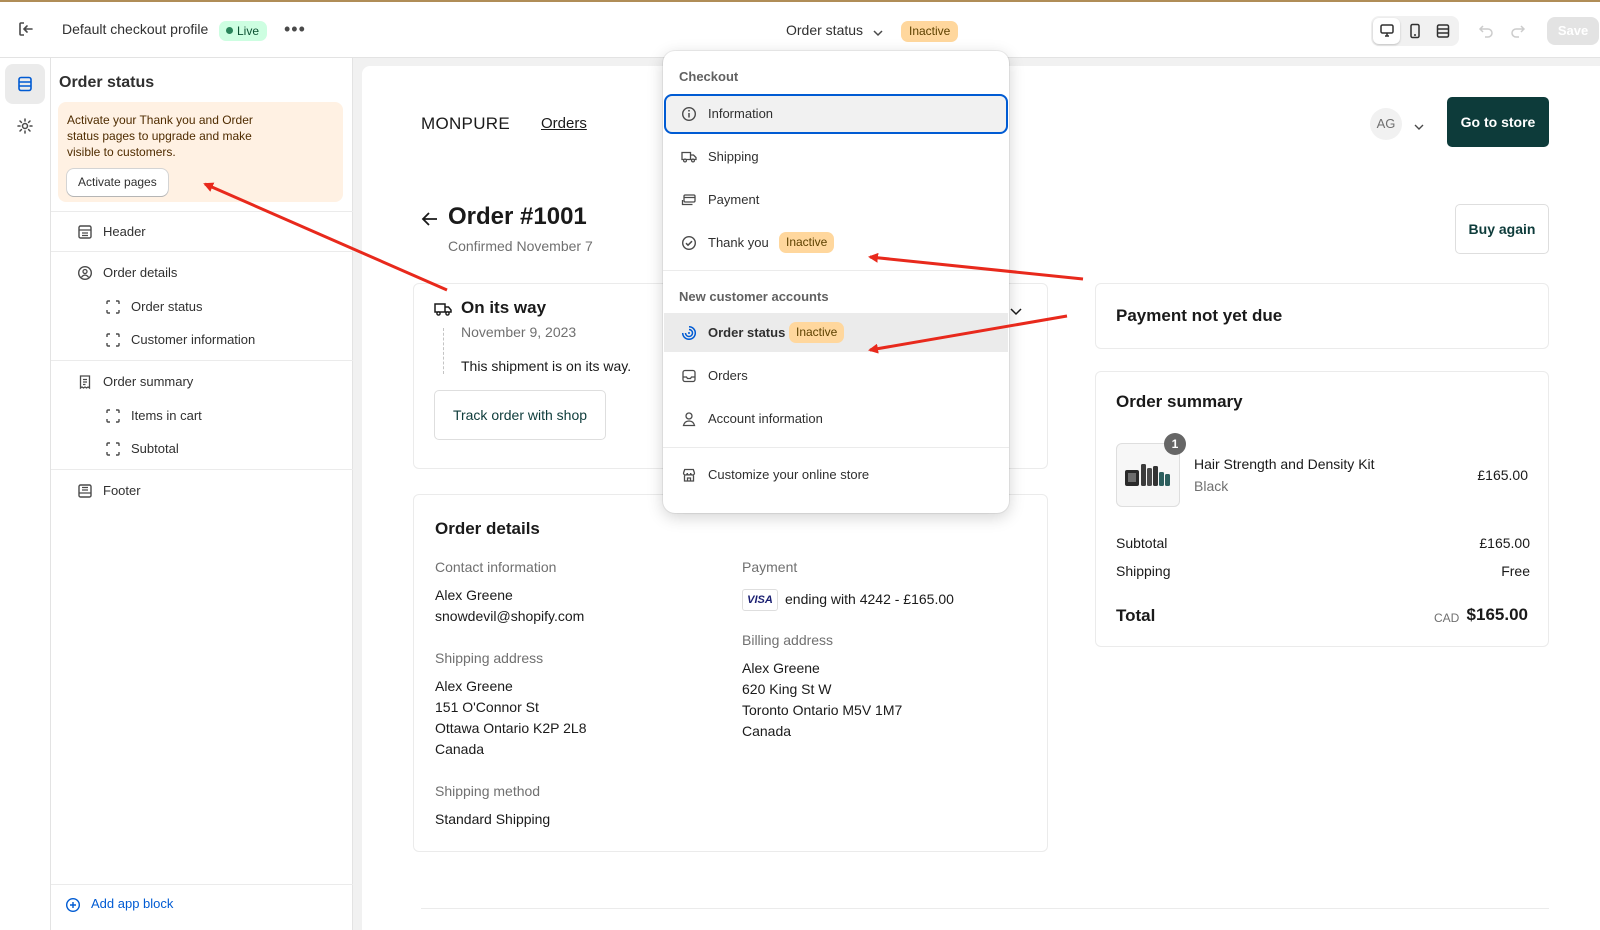 This screenshot has height=930, width=1600. I want to click on person-icon, so click(689, 419).